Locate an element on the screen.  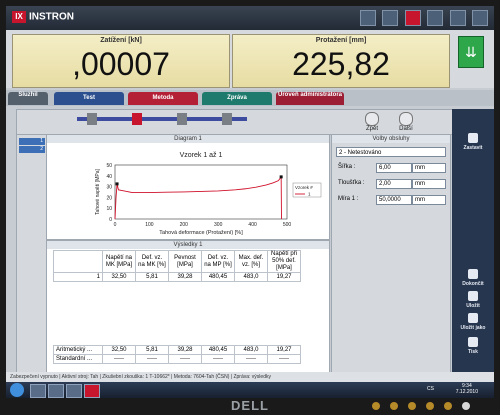
bluehill-taskbar-icon is located at coordinates (92, 391).